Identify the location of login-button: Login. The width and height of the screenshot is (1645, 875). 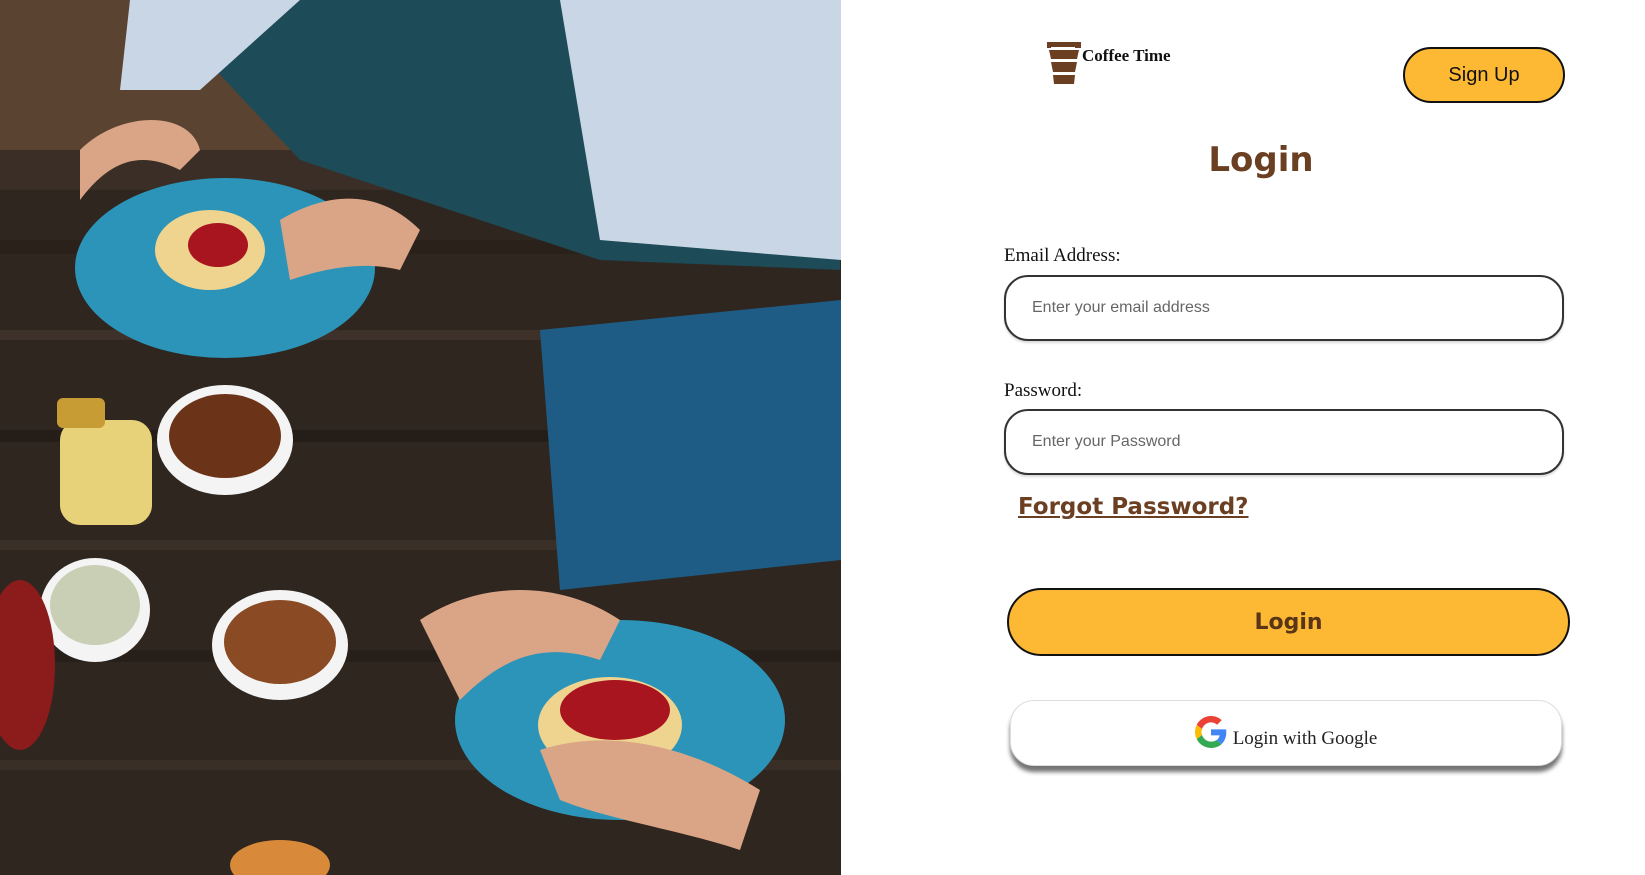
(1288, 622).